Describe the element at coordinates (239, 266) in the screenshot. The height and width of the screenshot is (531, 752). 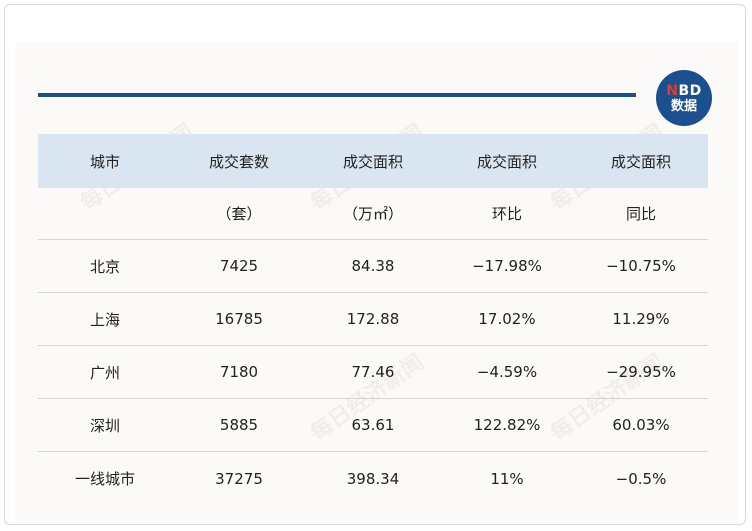
I see `cell-units: 7425` at that location.